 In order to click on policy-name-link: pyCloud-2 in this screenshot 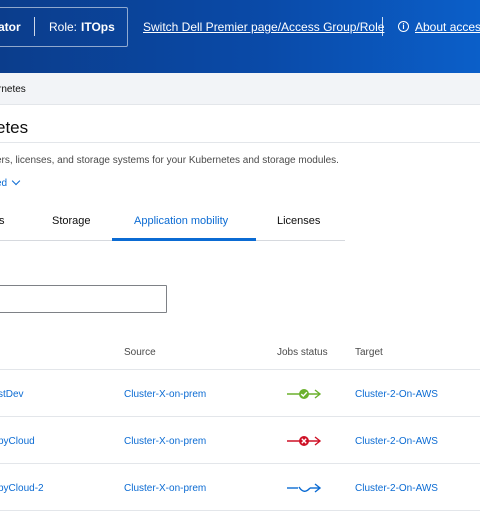, I will do `click(22, 488)`.